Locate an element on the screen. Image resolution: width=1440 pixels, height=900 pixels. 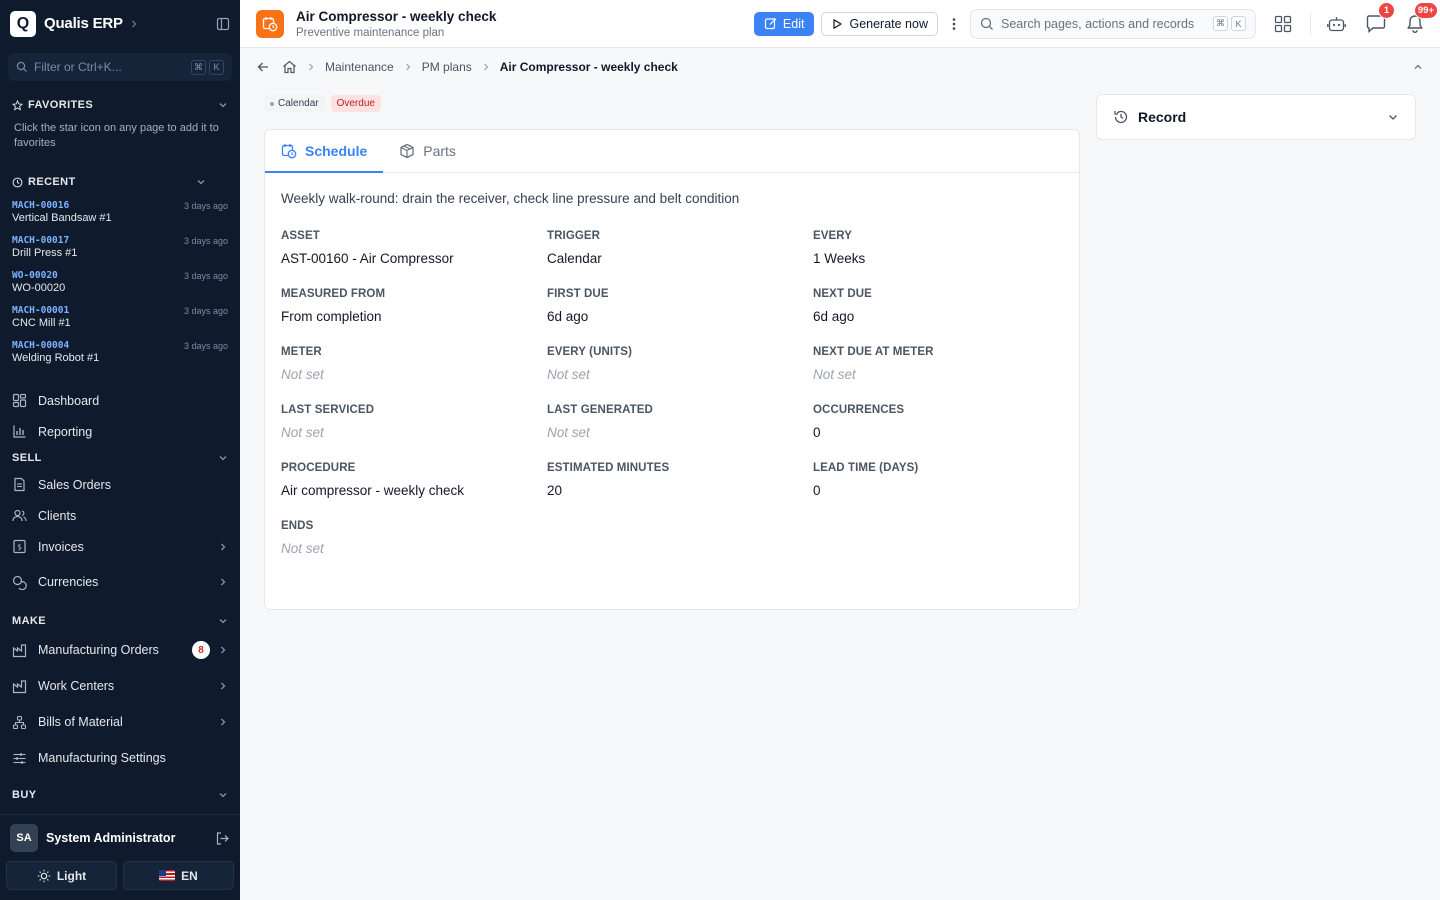
tag-dot is located at coordinates (272, 103).